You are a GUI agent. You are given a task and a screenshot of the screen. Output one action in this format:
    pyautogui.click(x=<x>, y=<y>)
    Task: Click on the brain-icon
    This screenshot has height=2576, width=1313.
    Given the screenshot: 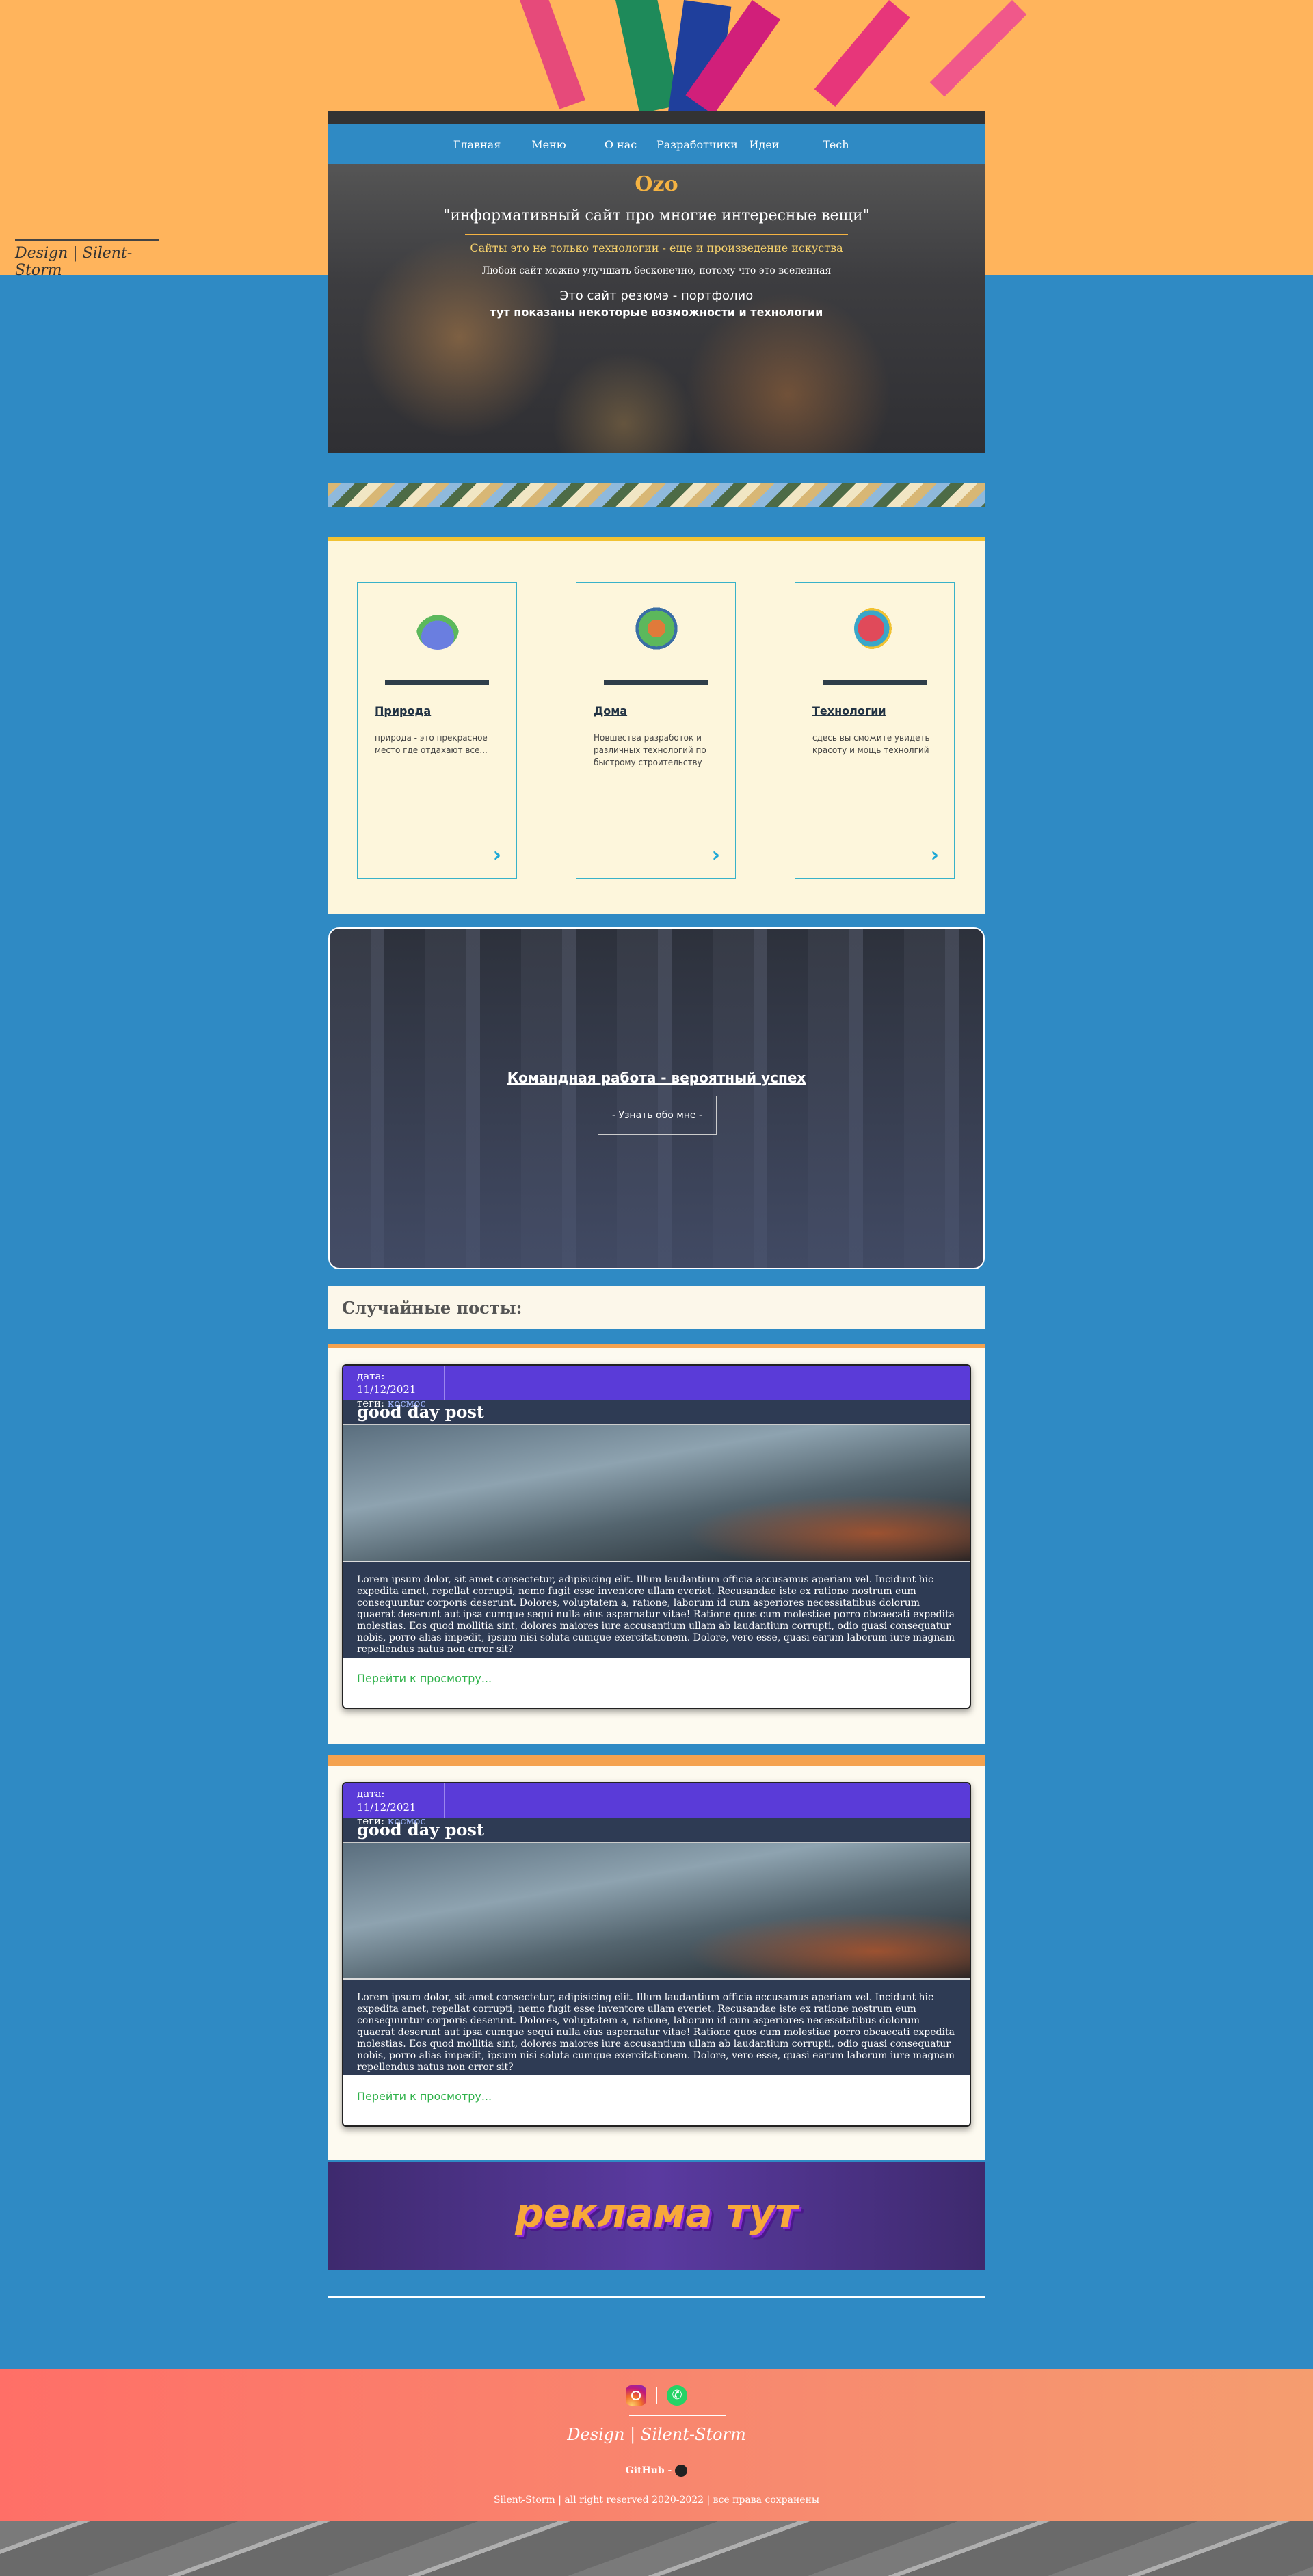 What is the action you would take?
    pyautogui.click(x=876, y=628)
    